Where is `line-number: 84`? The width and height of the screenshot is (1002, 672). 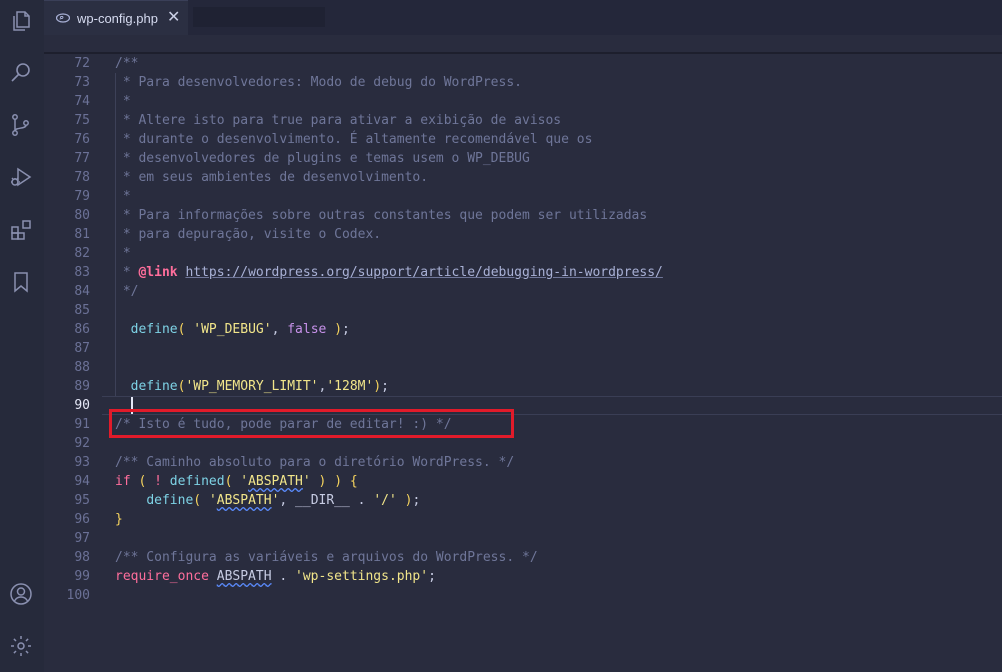 line-number: 84 is located at coordinates (82, 291).